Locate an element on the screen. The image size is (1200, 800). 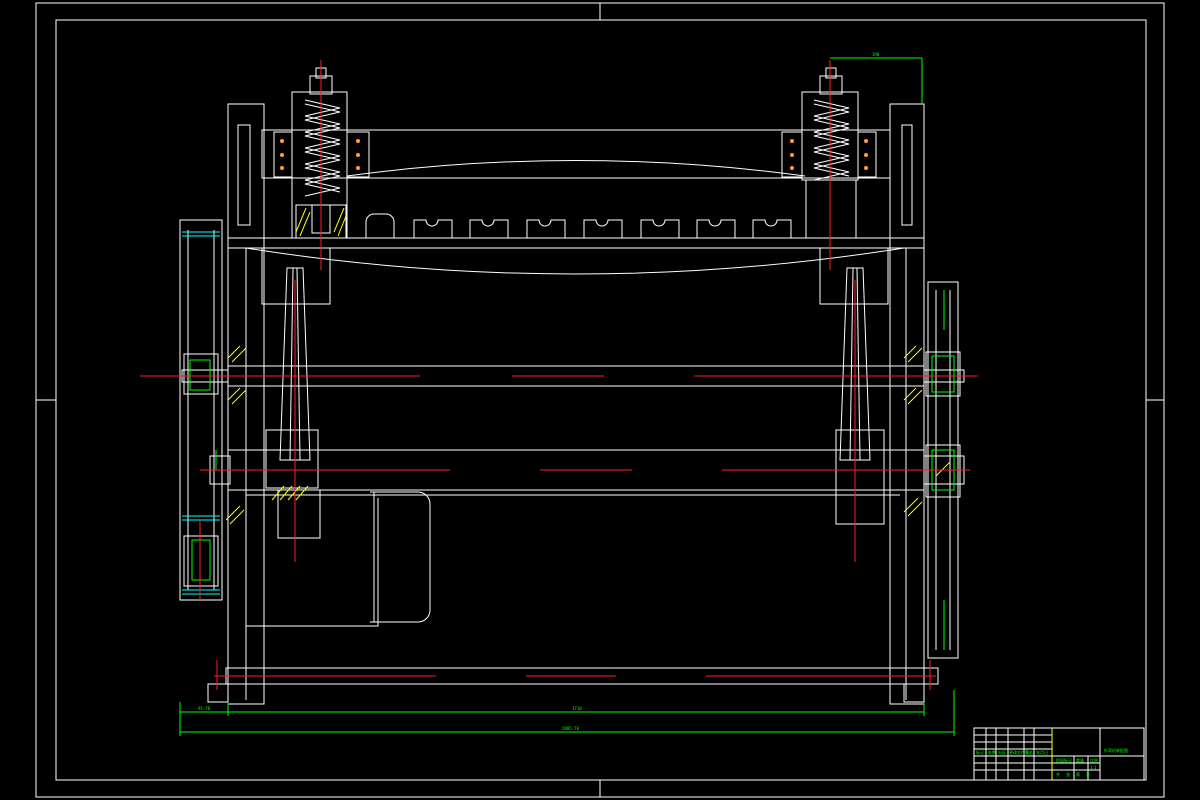
dim-overall-total: 2005.78 is located at coordinates (570, 728).